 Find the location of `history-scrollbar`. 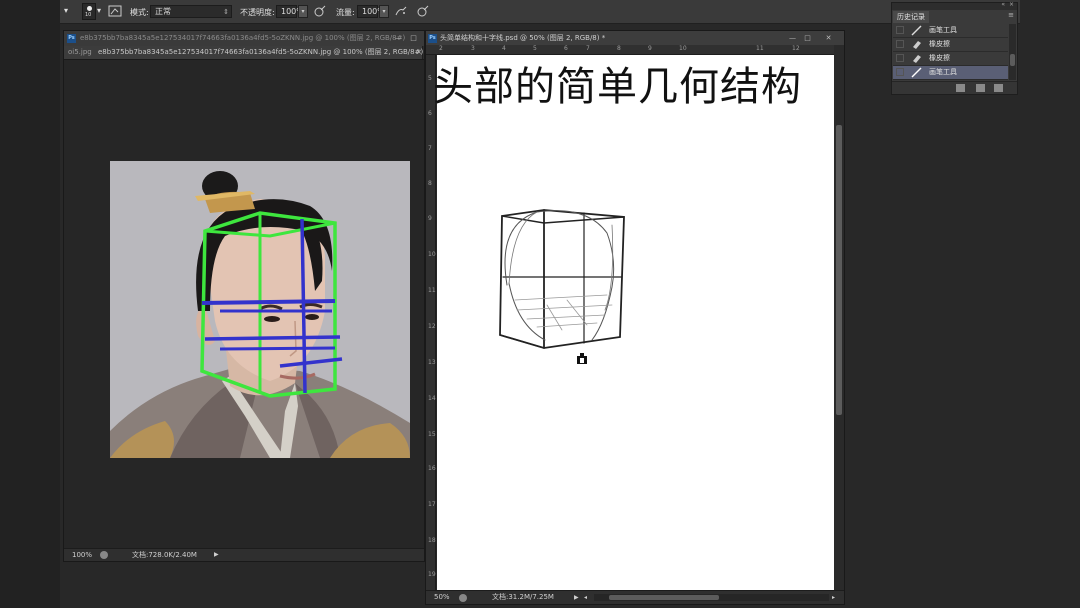

history-scrollbar is located at coordinates (1012, 52).